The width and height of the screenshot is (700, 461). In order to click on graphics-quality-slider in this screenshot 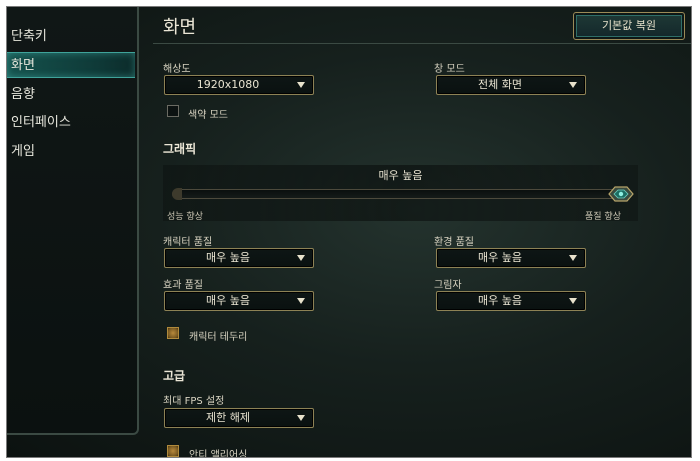, I will do `click(402, 194)`.